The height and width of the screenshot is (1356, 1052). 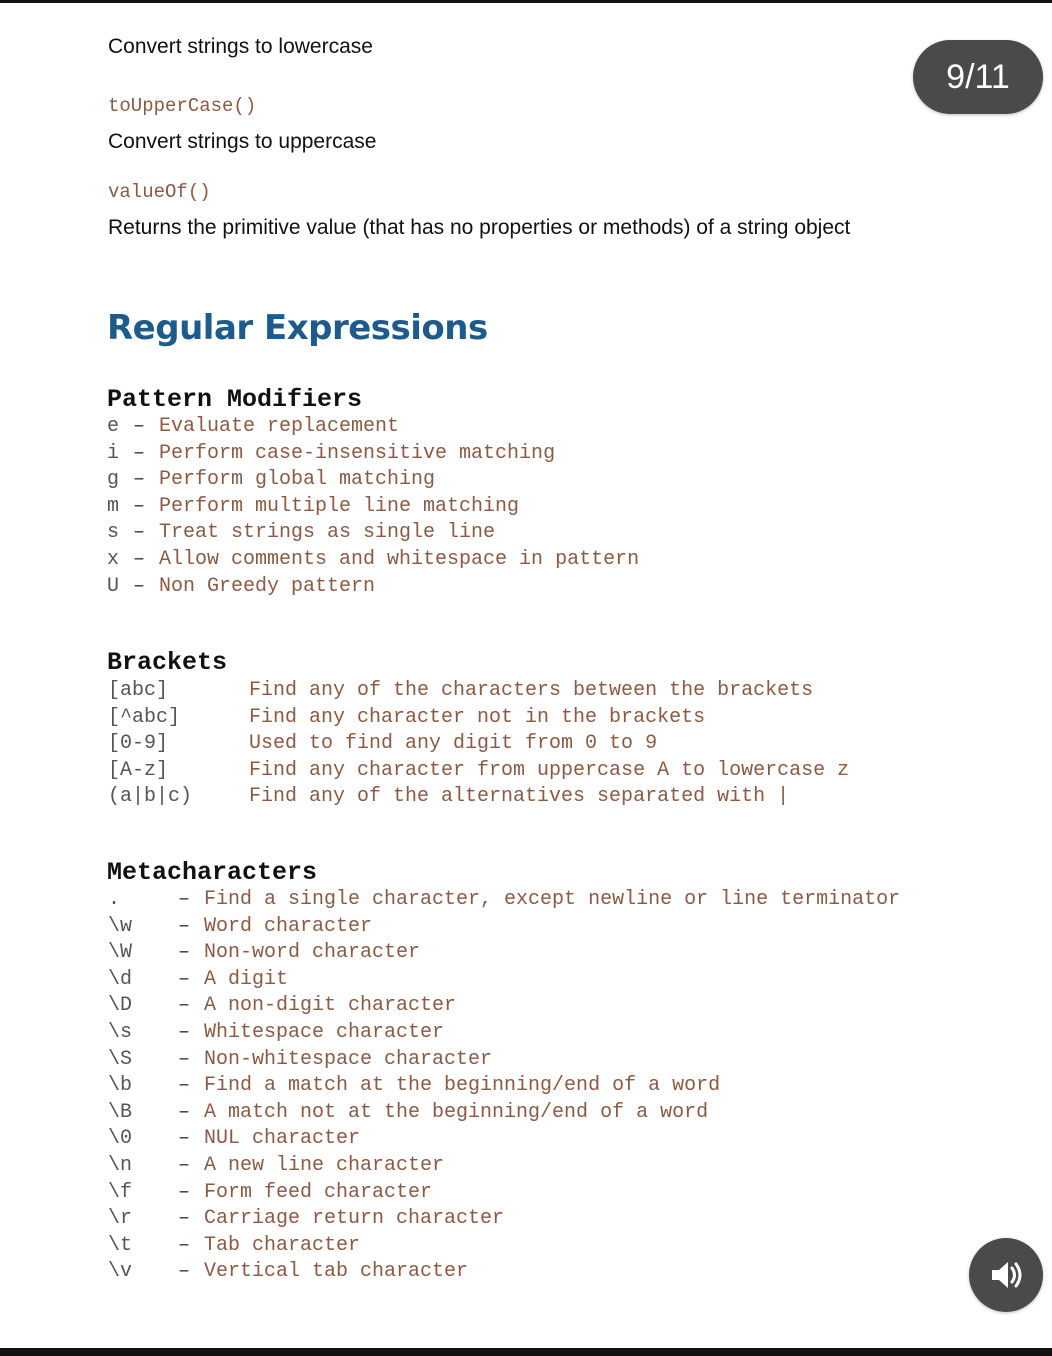 I want to click on metachar-key: \d, so click(x=120, y=979).